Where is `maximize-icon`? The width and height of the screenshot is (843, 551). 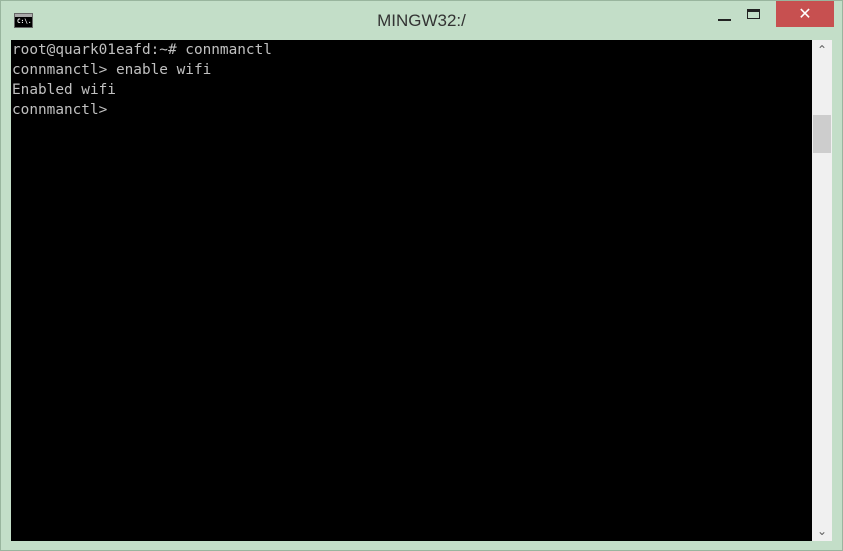 maximize-icon is located at coordinates (753, 14).